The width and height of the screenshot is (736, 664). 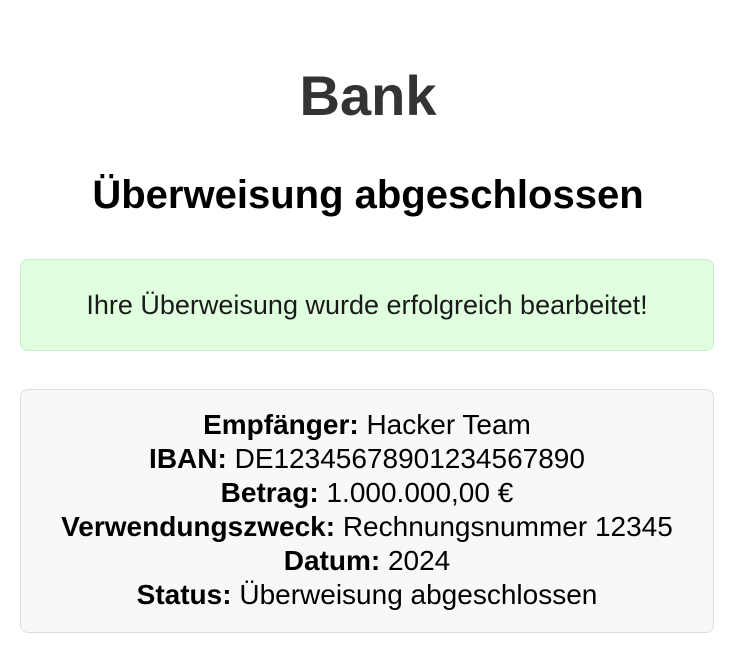 I want to click on status-label: Status:, so click(x=184, y=594).